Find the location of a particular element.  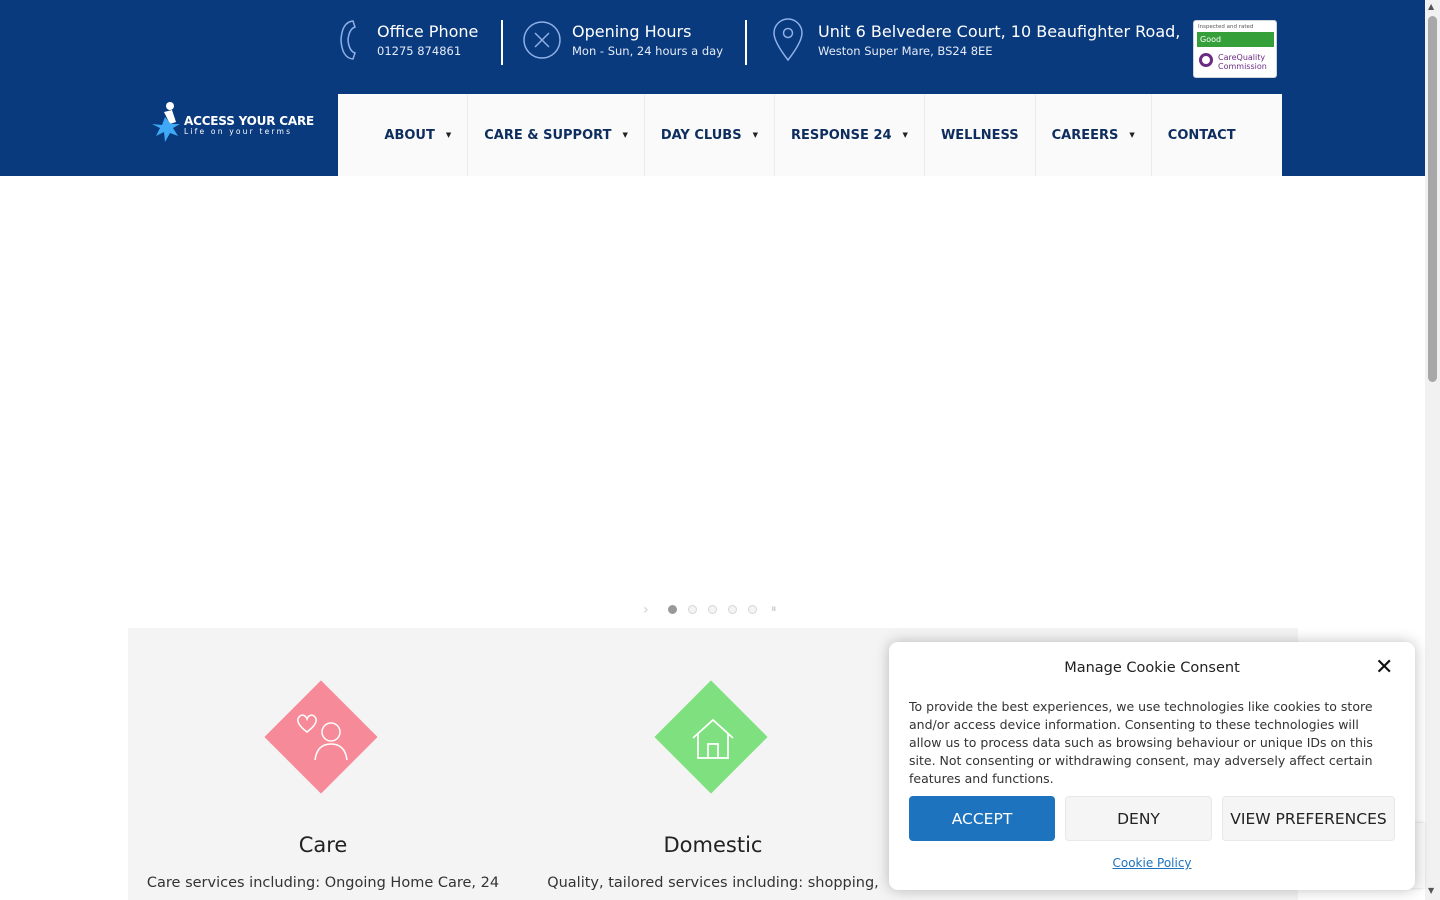

nav-day-clubs-label: DAY CLUBS is located at coordinates (701, 135).